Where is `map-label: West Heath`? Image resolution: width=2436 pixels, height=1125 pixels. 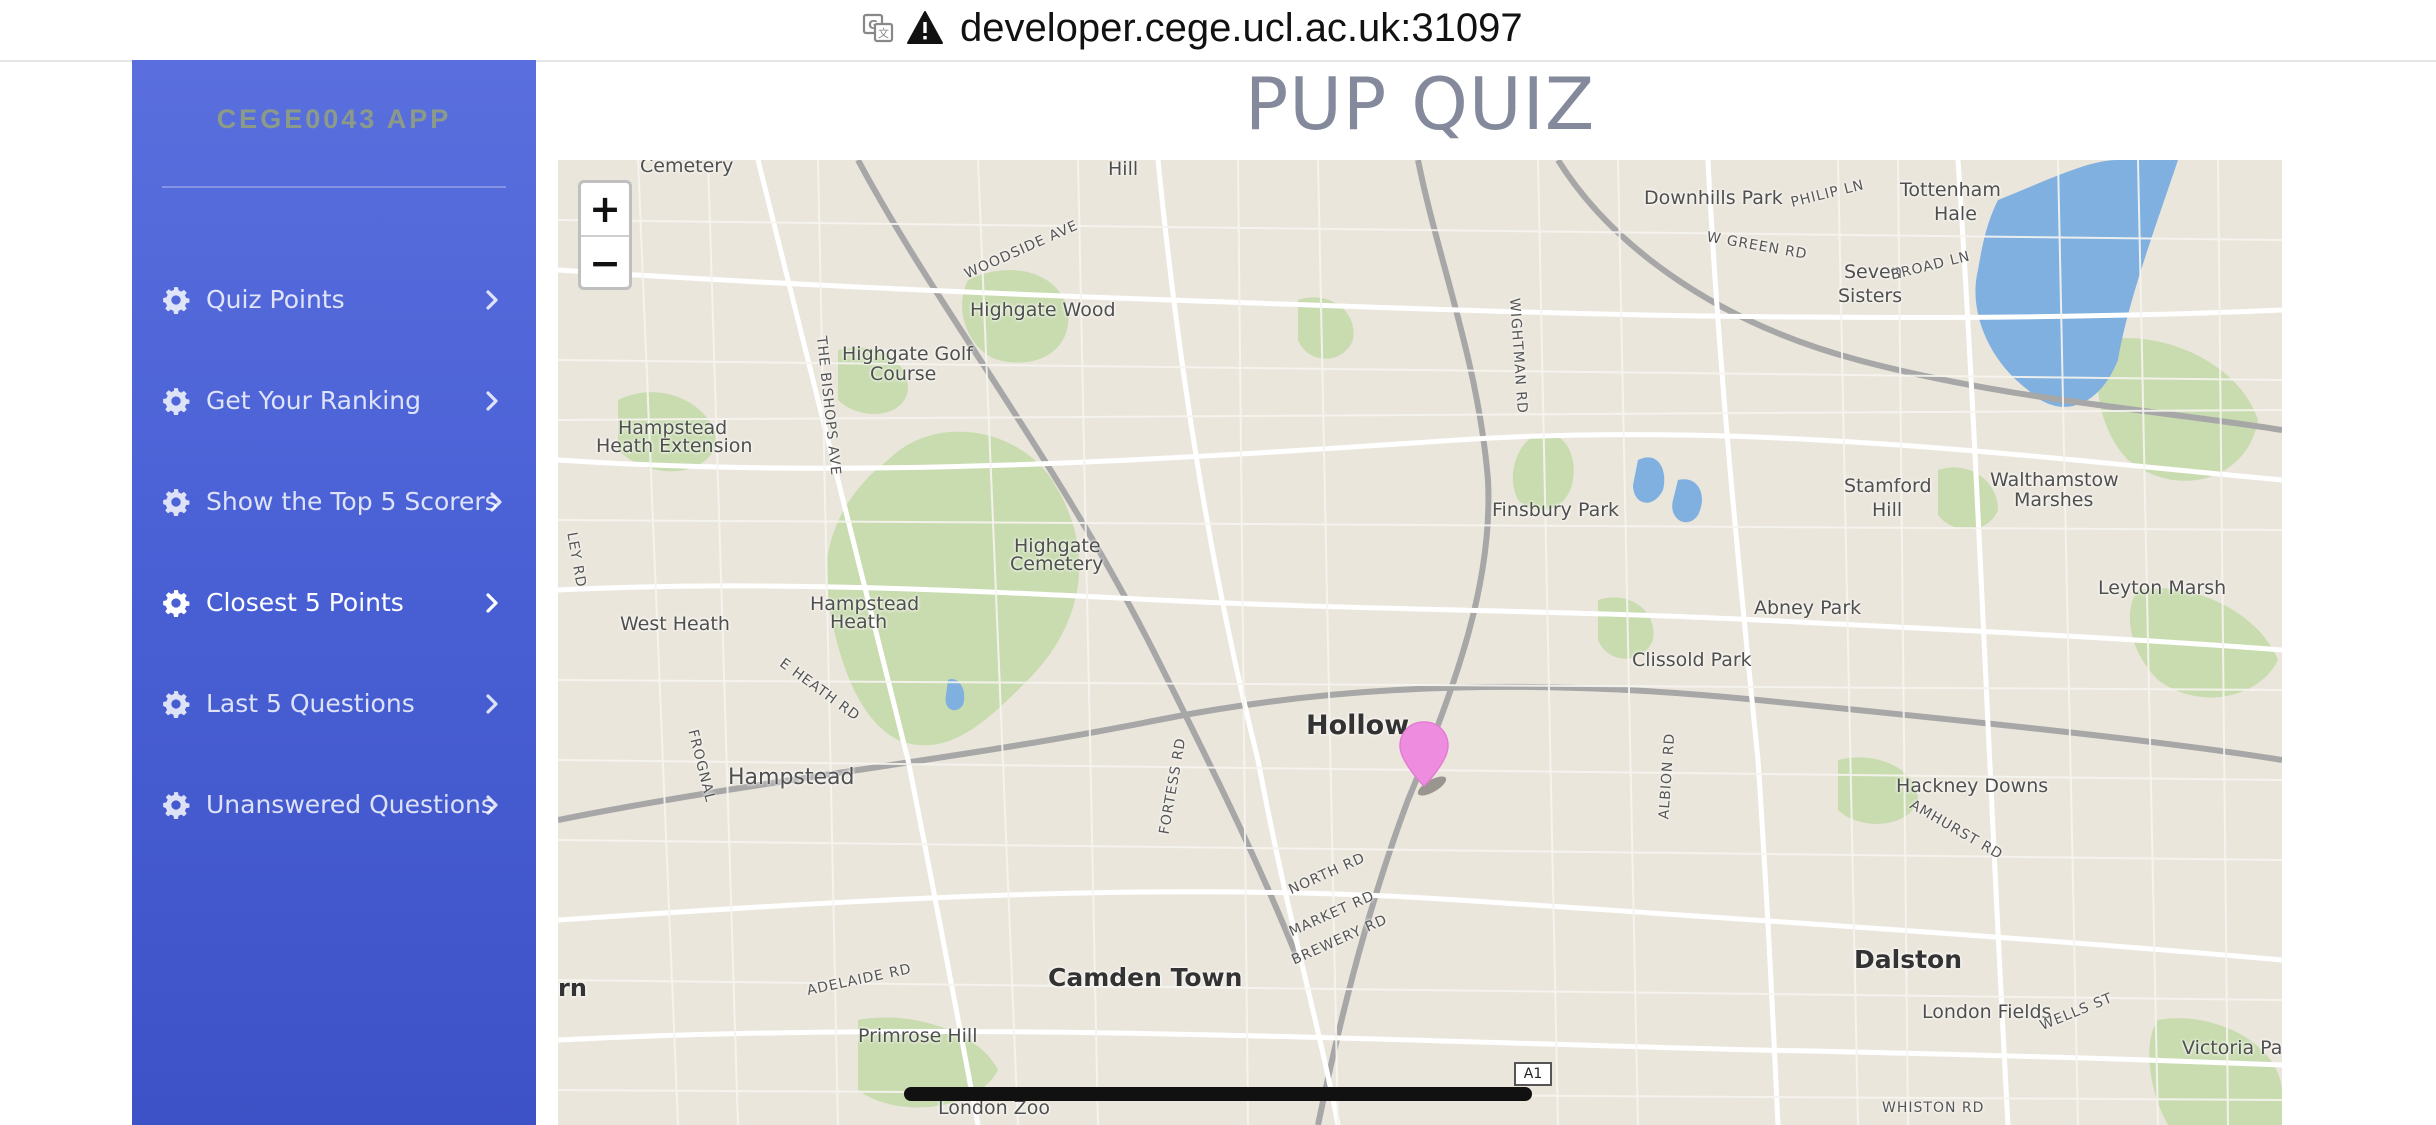 map-label: West Heath is located at coordinates (675, 624).